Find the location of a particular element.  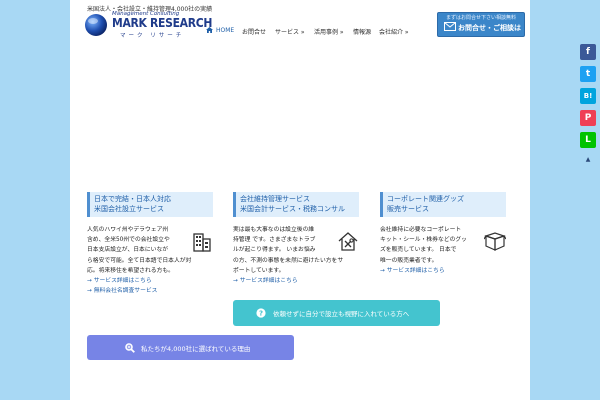

pocket-share-button: P is located at coordinates (588, 118).